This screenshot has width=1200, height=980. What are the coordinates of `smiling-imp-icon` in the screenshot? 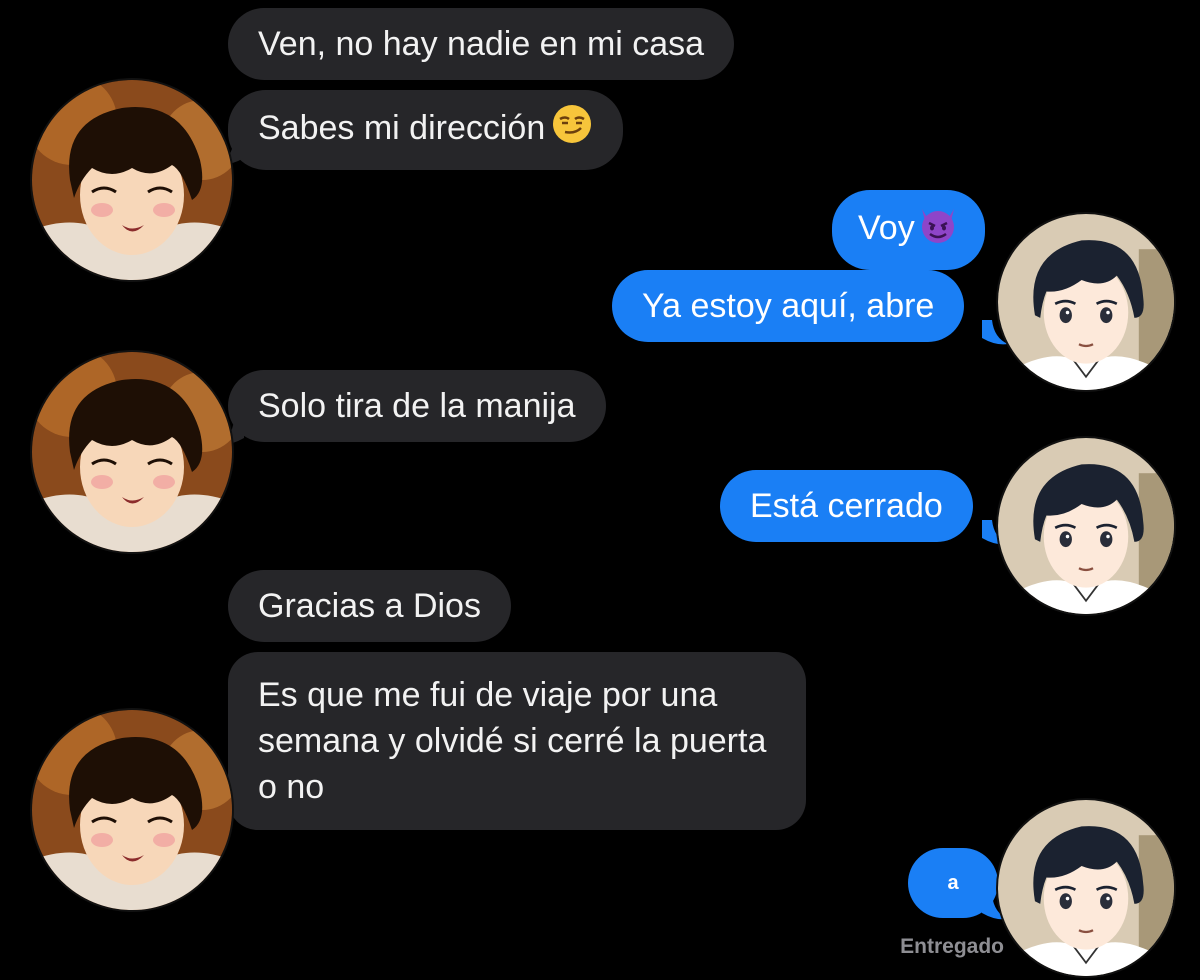 It's located at (938, 230).